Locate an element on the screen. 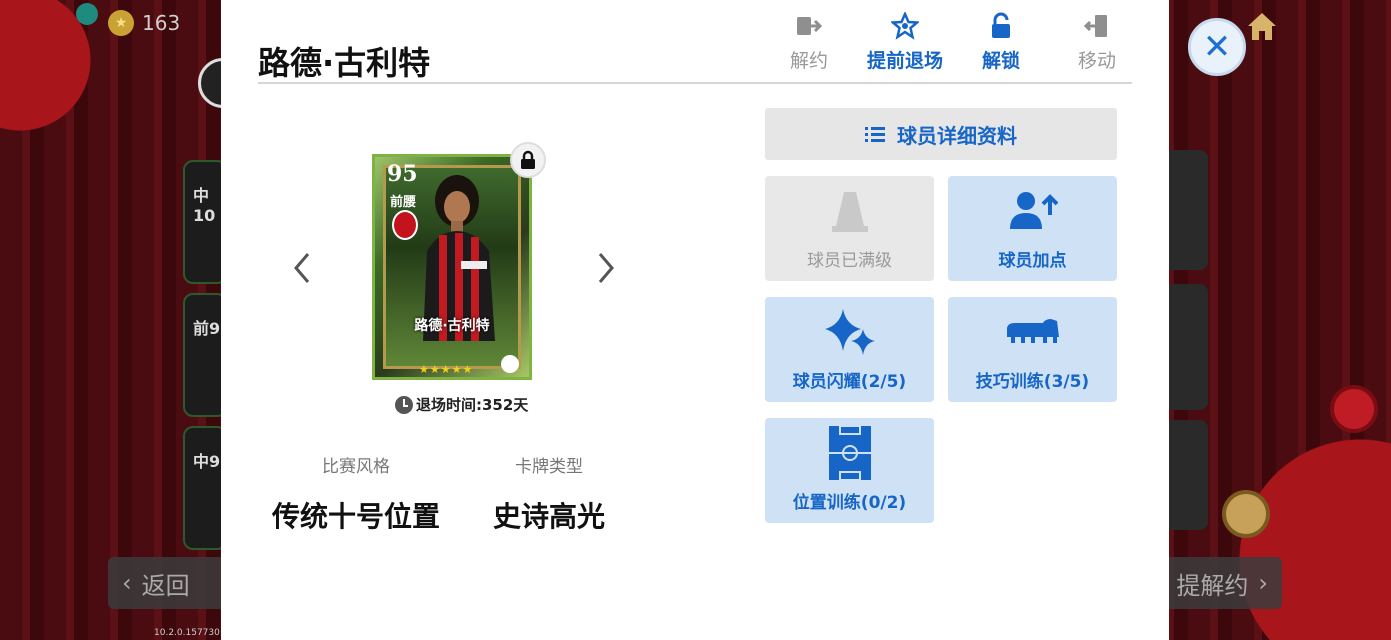 The width and height of the screenshot is (1391, 640). release-action-button: 解约 is located at coordinates (809, 43).